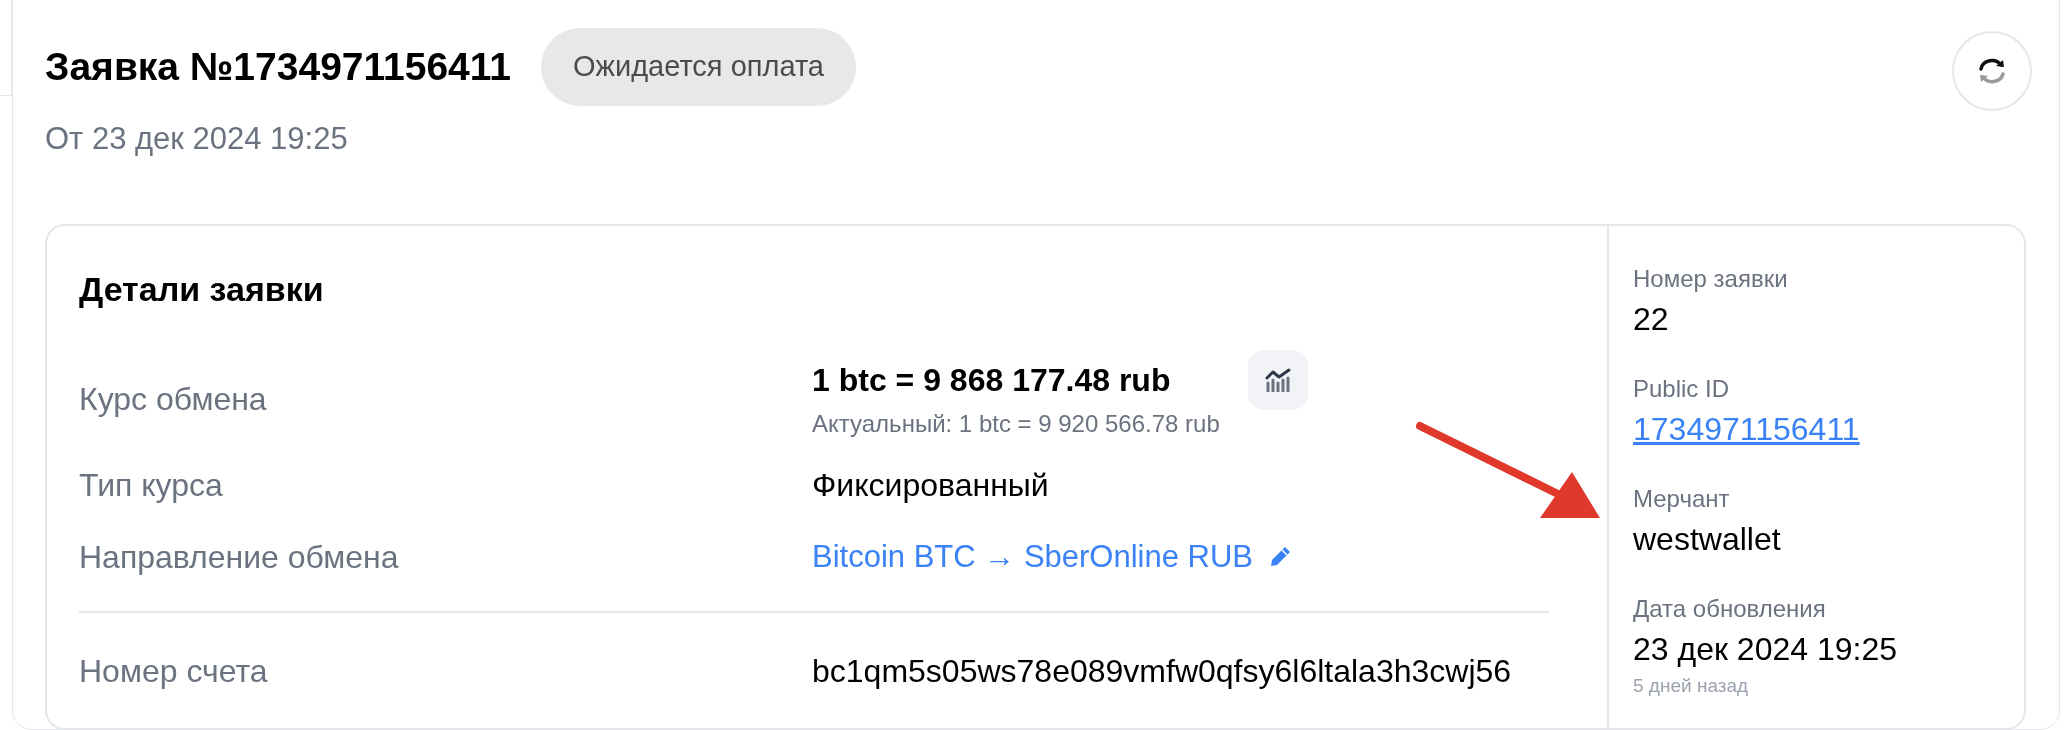 The width and height of the screenshot is (2066, 730). Describe the element at coordinates (1033, 557) in the screenshot. I see `exchange-direction-link: Bitcoin BTC → SberOnline RUB` at that location.